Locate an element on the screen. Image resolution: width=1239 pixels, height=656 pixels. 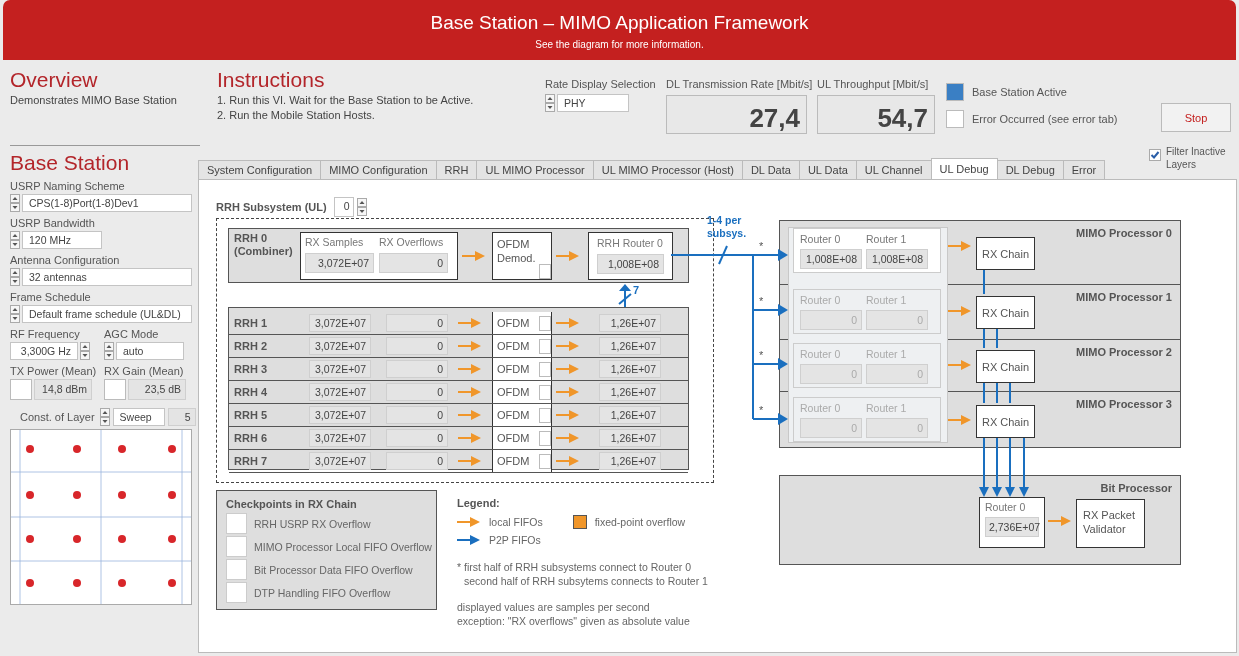
dropdown-field: 32 antennas is located at coordinates (107, 277).